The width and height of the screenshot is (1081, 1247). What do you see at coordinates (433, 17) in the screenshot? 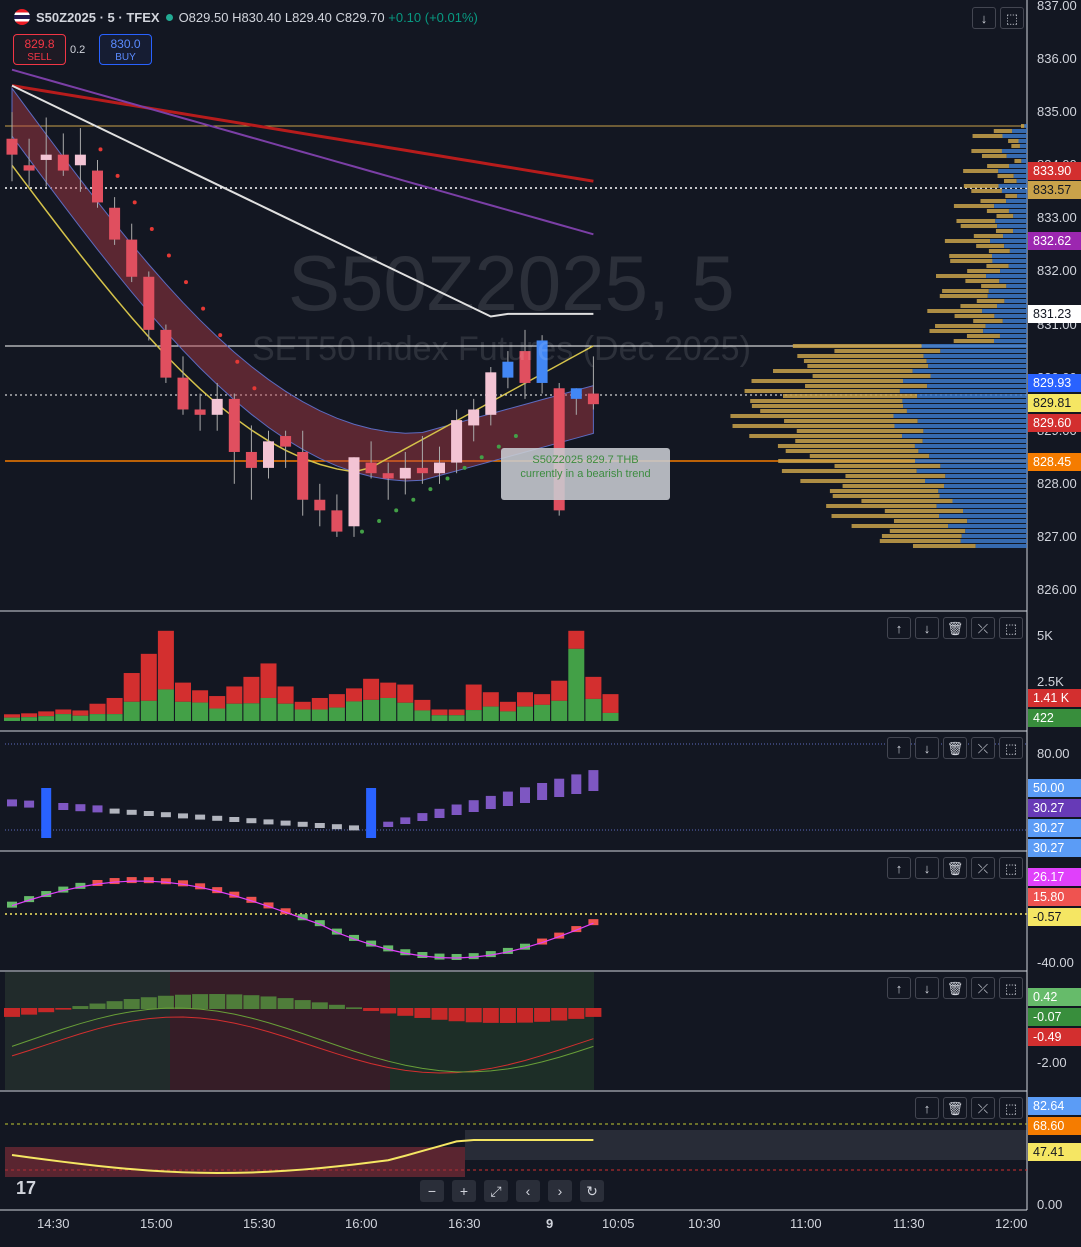
I see `change-value: +0.10 (+0.01%)` at bounding box center [433, 17].